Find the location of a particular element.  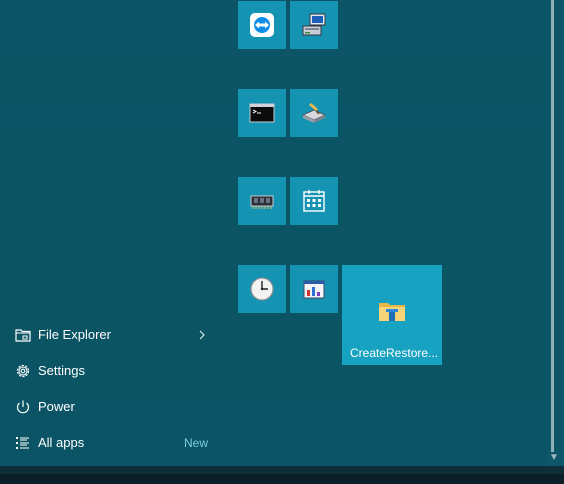

scrollbar: ▼ is located at coordinates (555, 233).